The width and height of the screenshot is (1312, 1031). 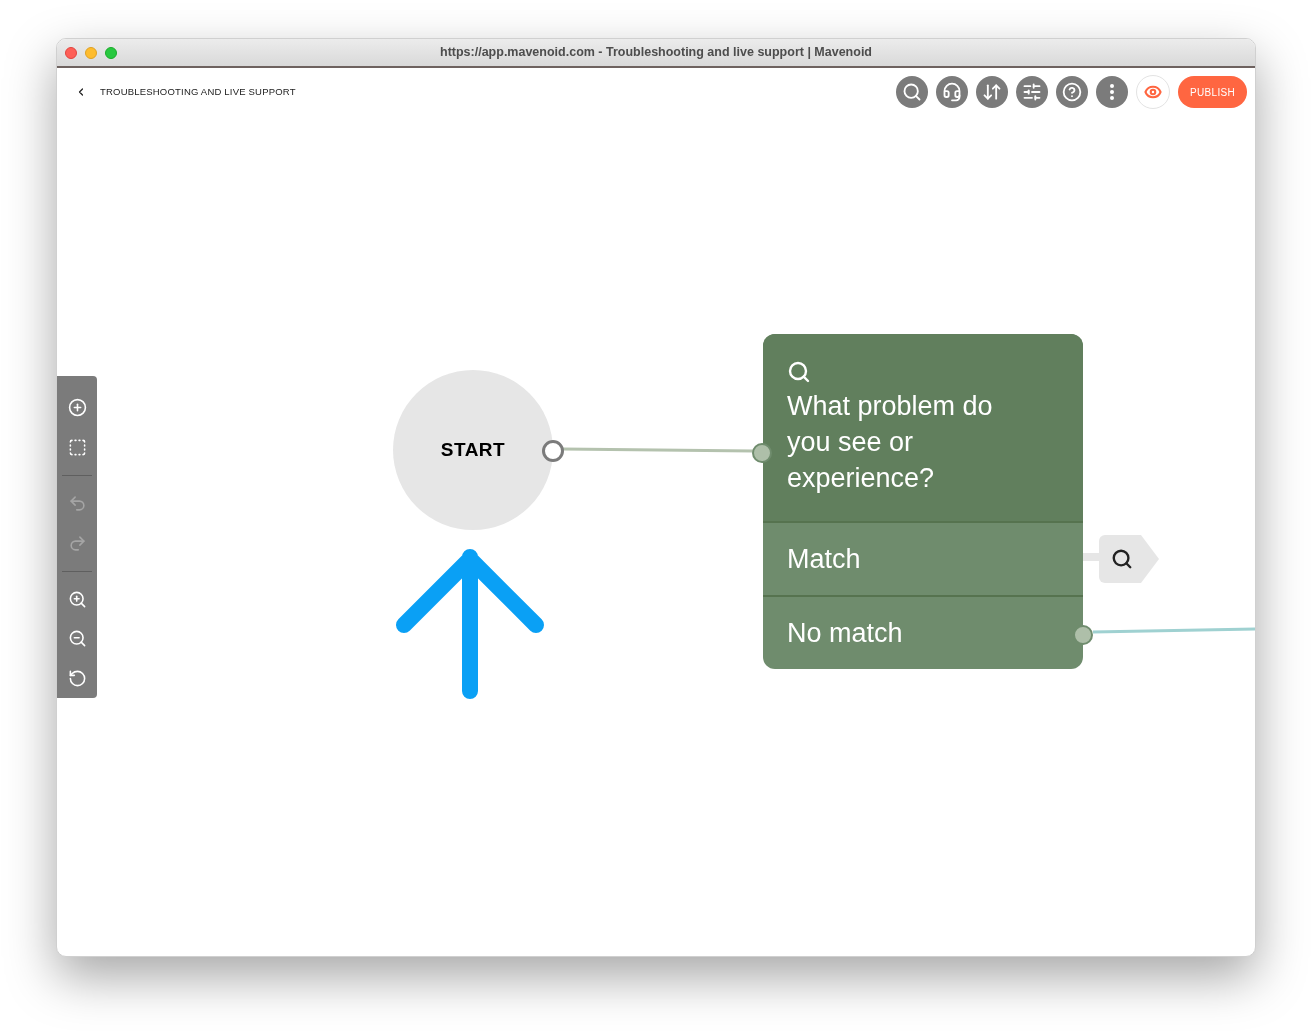 I want to click on headset-button, so click(x=952, y=92).